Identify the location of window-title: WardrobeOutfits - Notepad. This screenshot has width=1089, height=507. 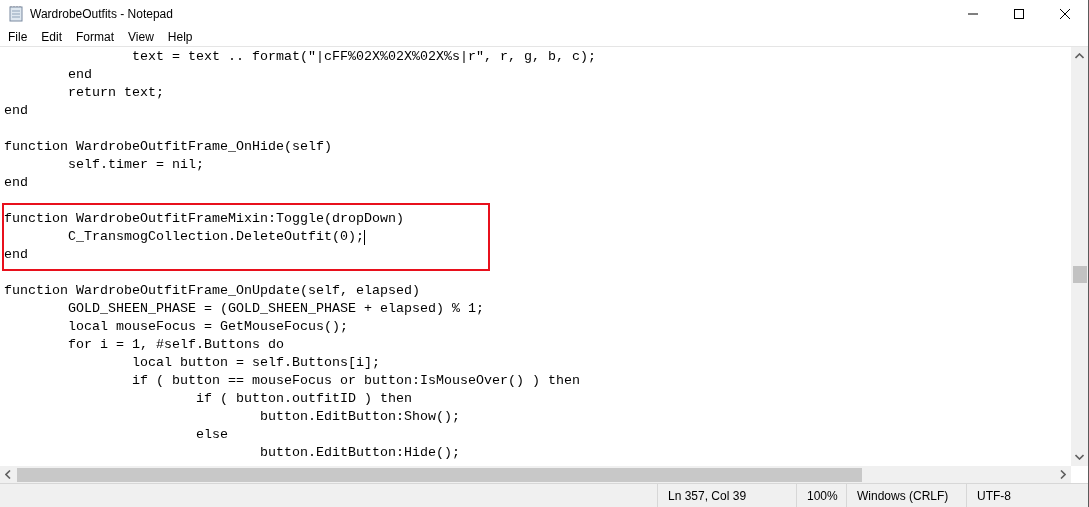
(101, 14).